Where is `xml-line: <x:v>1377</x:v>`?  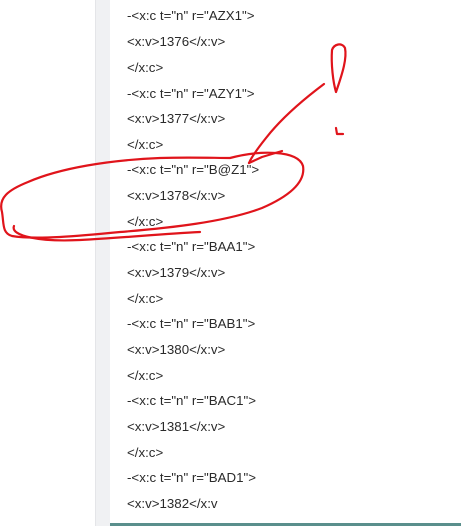 xml-line: <x:v>1377</x:v> is located at coordinates (176, 118).